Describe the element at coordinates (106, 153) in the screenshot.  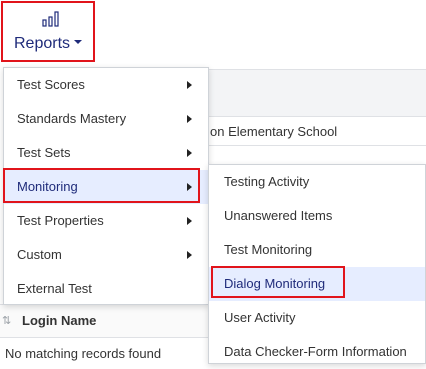
I see `menu-item-test-sets: Test Sets` at that location.